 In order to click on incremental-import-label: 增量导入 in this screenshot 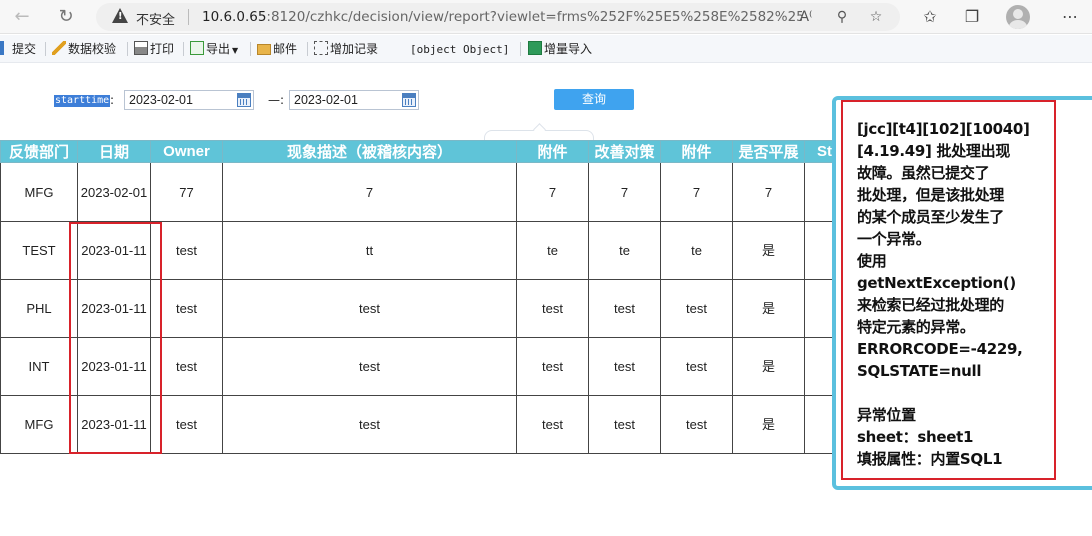, I will do `click(568, 49)`.